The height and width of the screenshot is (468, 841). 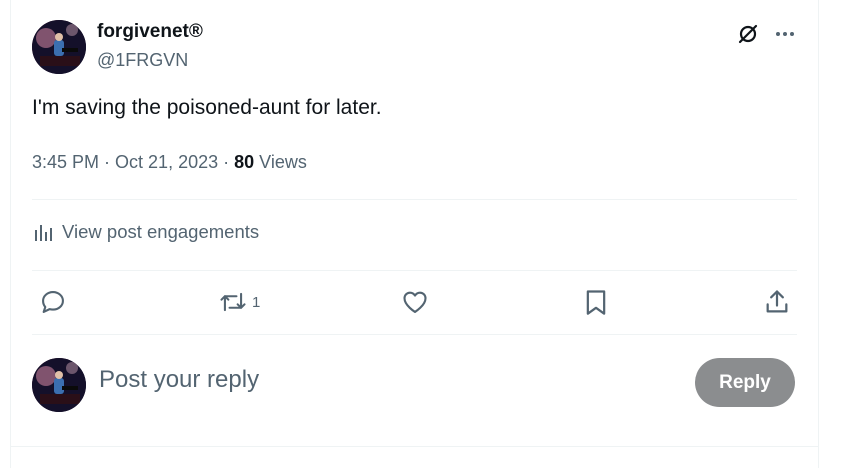 I want to click on bookmark-action-button, so click(x=596, y=302).